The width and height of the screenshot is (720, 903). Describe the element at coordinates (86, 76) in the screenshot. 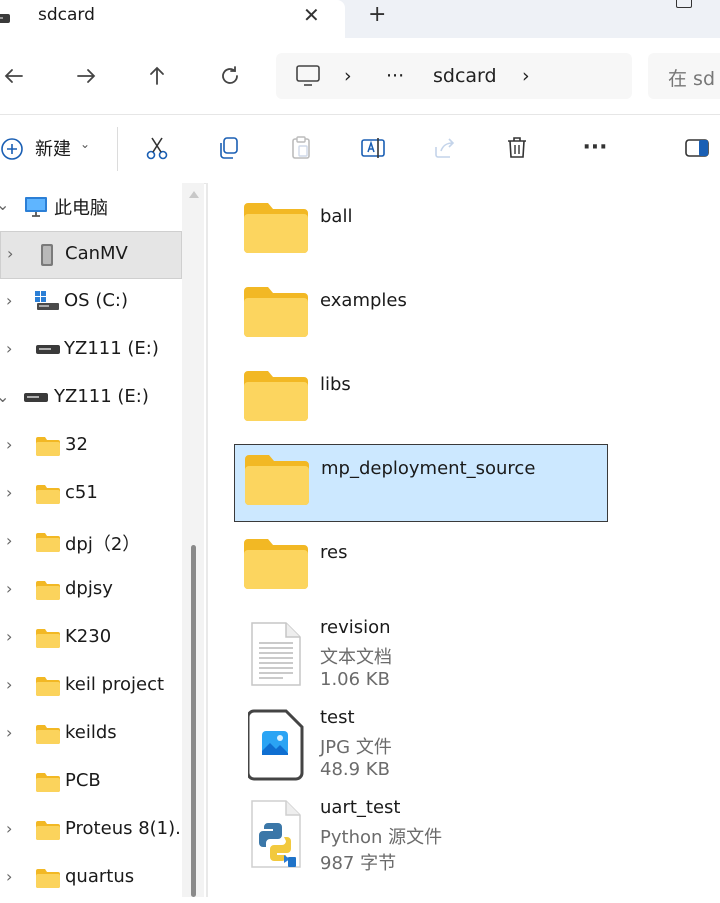

I see `forward-button` at that location.